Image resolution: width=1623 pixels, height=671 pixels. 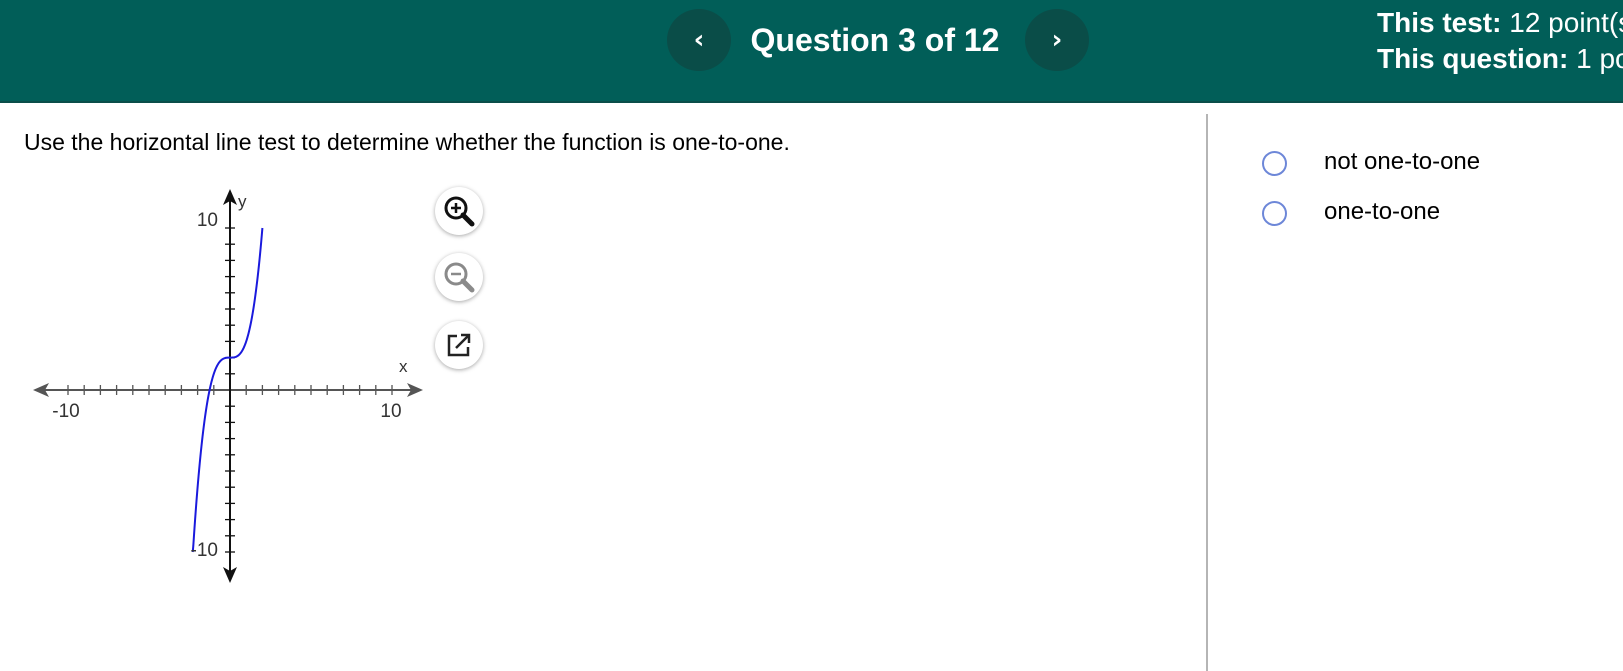 What do you see at coordinates (1599, 58) in the screenshot?
I see `question-score-value: 1 po` at bounding box center [1599, 58].